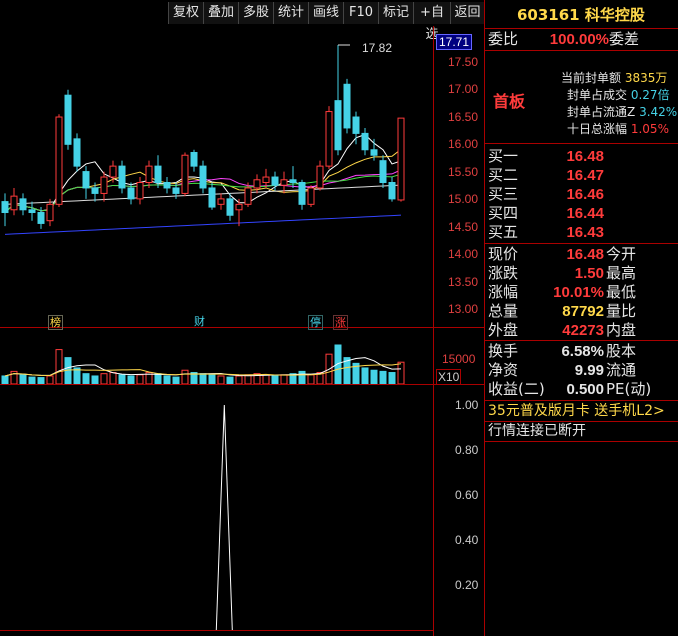 The height and width of the screenshot is (636, 678). Describe the element at coordinates (546, 194) in the screenshot. I see `bid-row: 买三 16.46` at that location.